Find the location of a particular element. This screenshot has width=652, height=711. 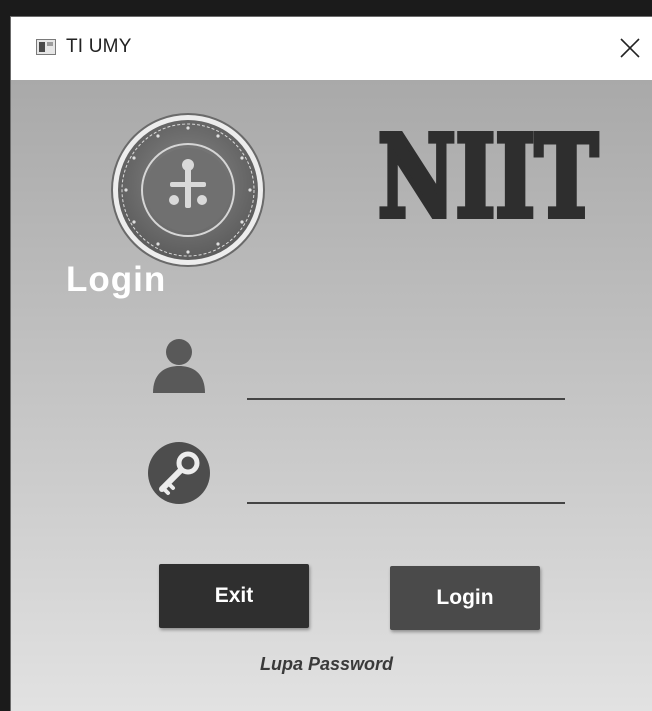

svg-text: NIIT is located at coordinates (488, 176).